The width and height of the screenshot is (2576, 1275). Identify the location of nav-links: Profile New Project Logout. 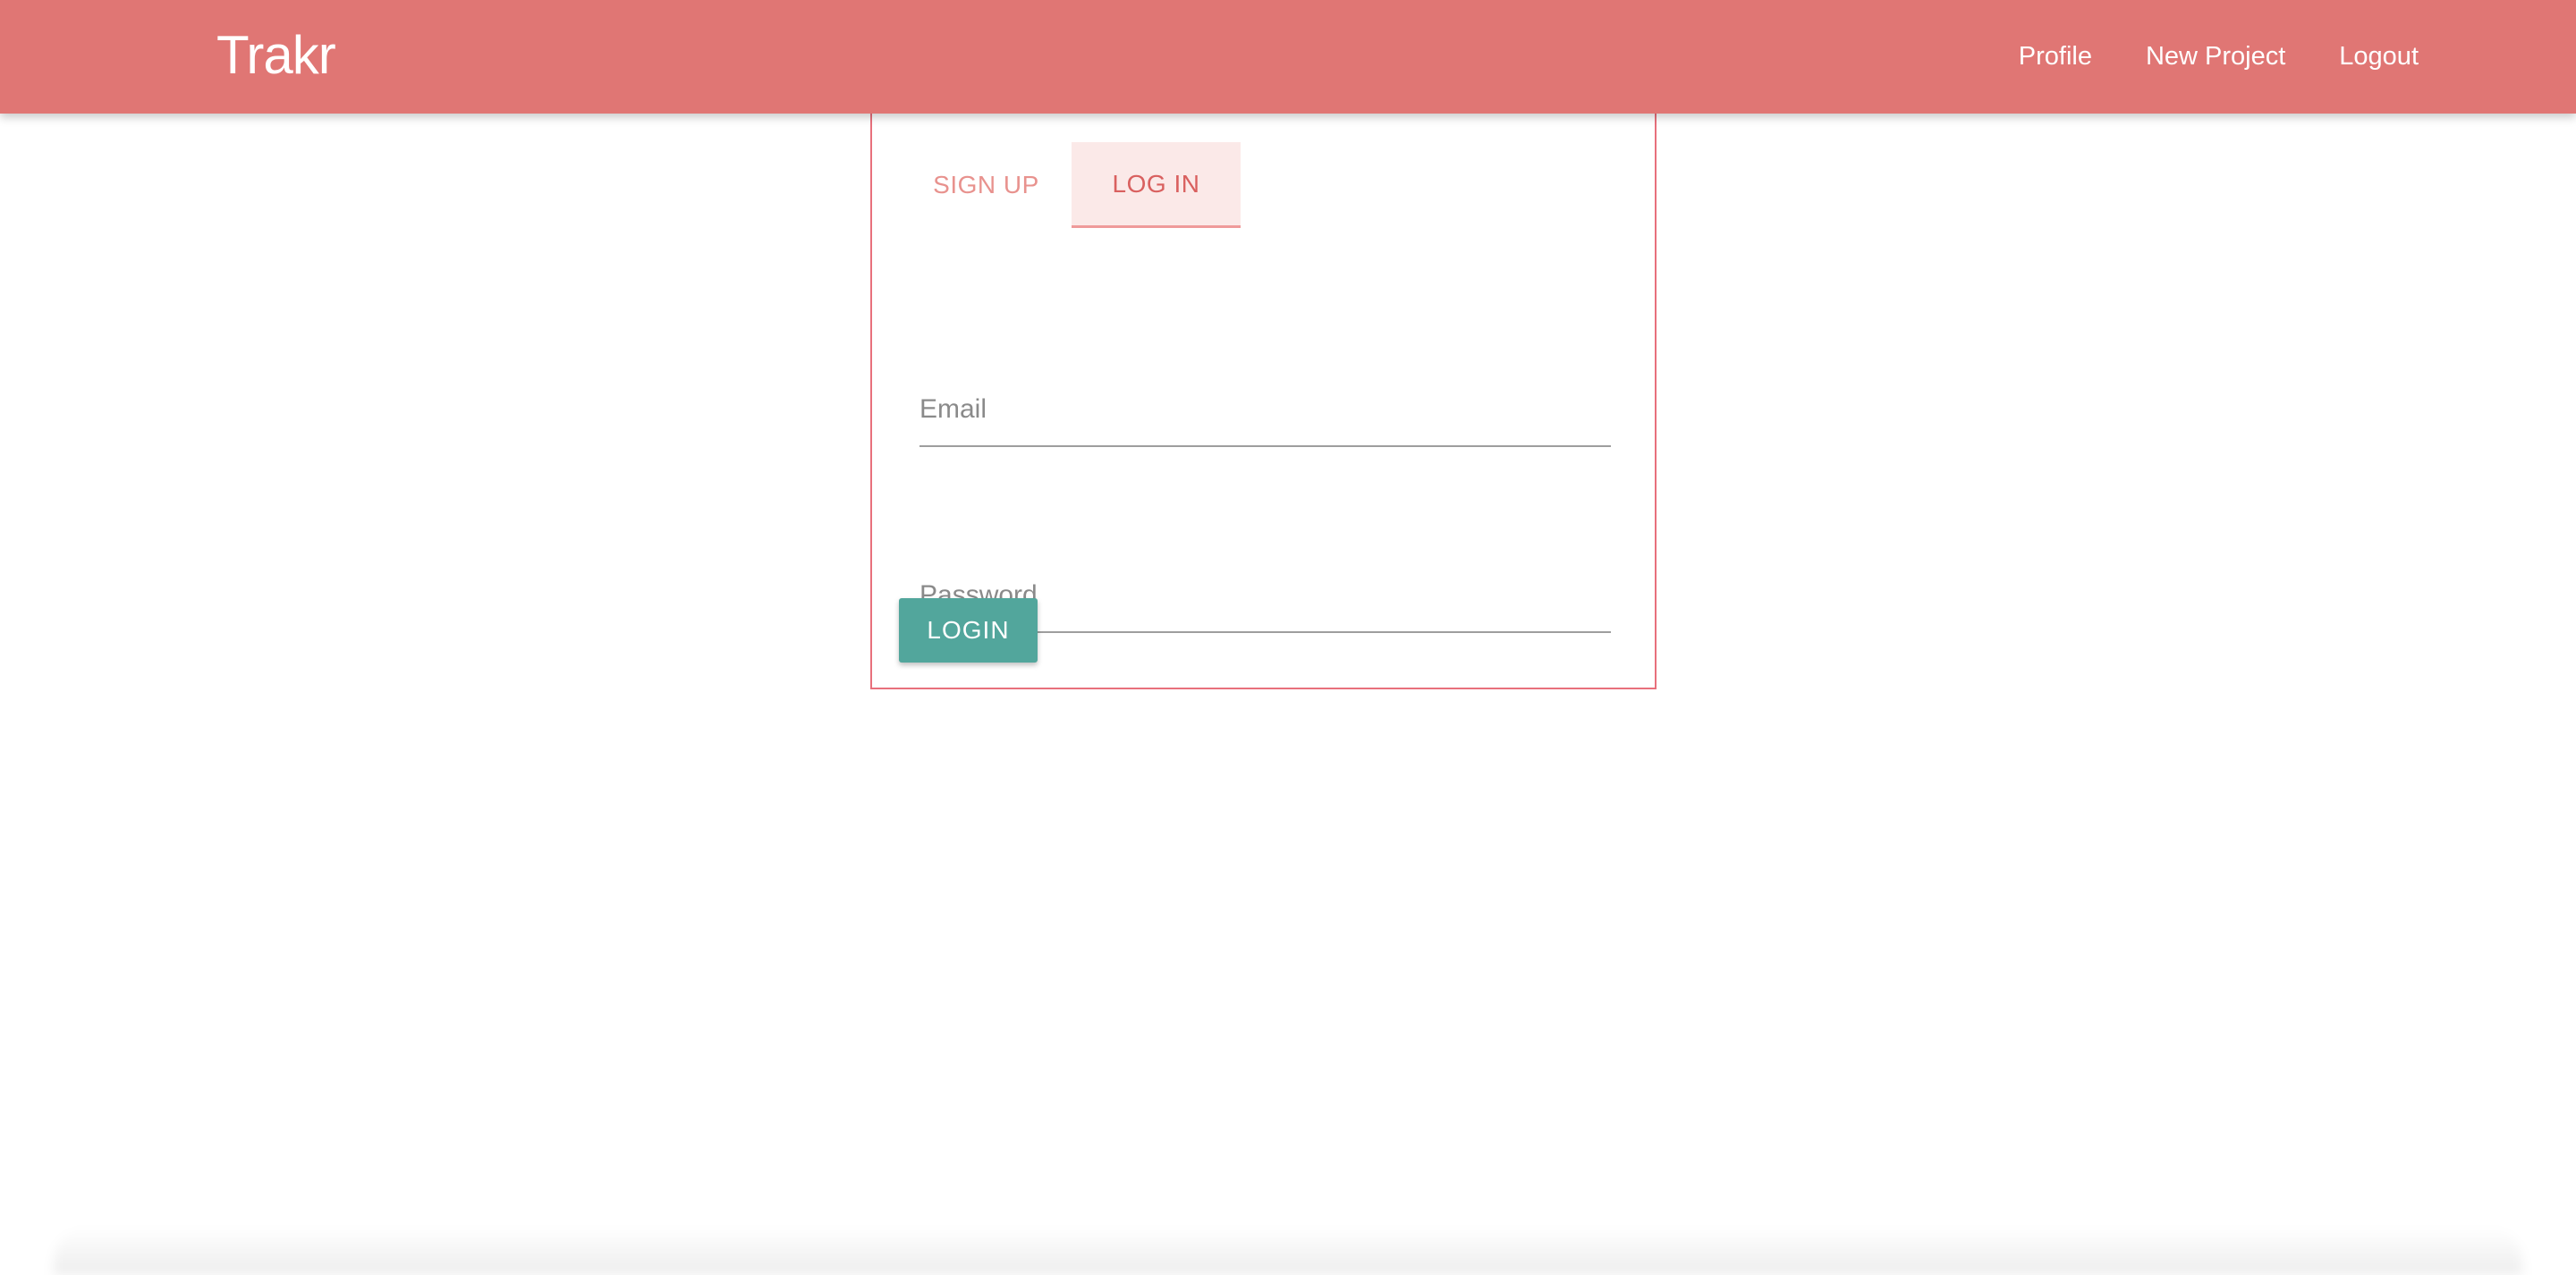
(2219, 57).